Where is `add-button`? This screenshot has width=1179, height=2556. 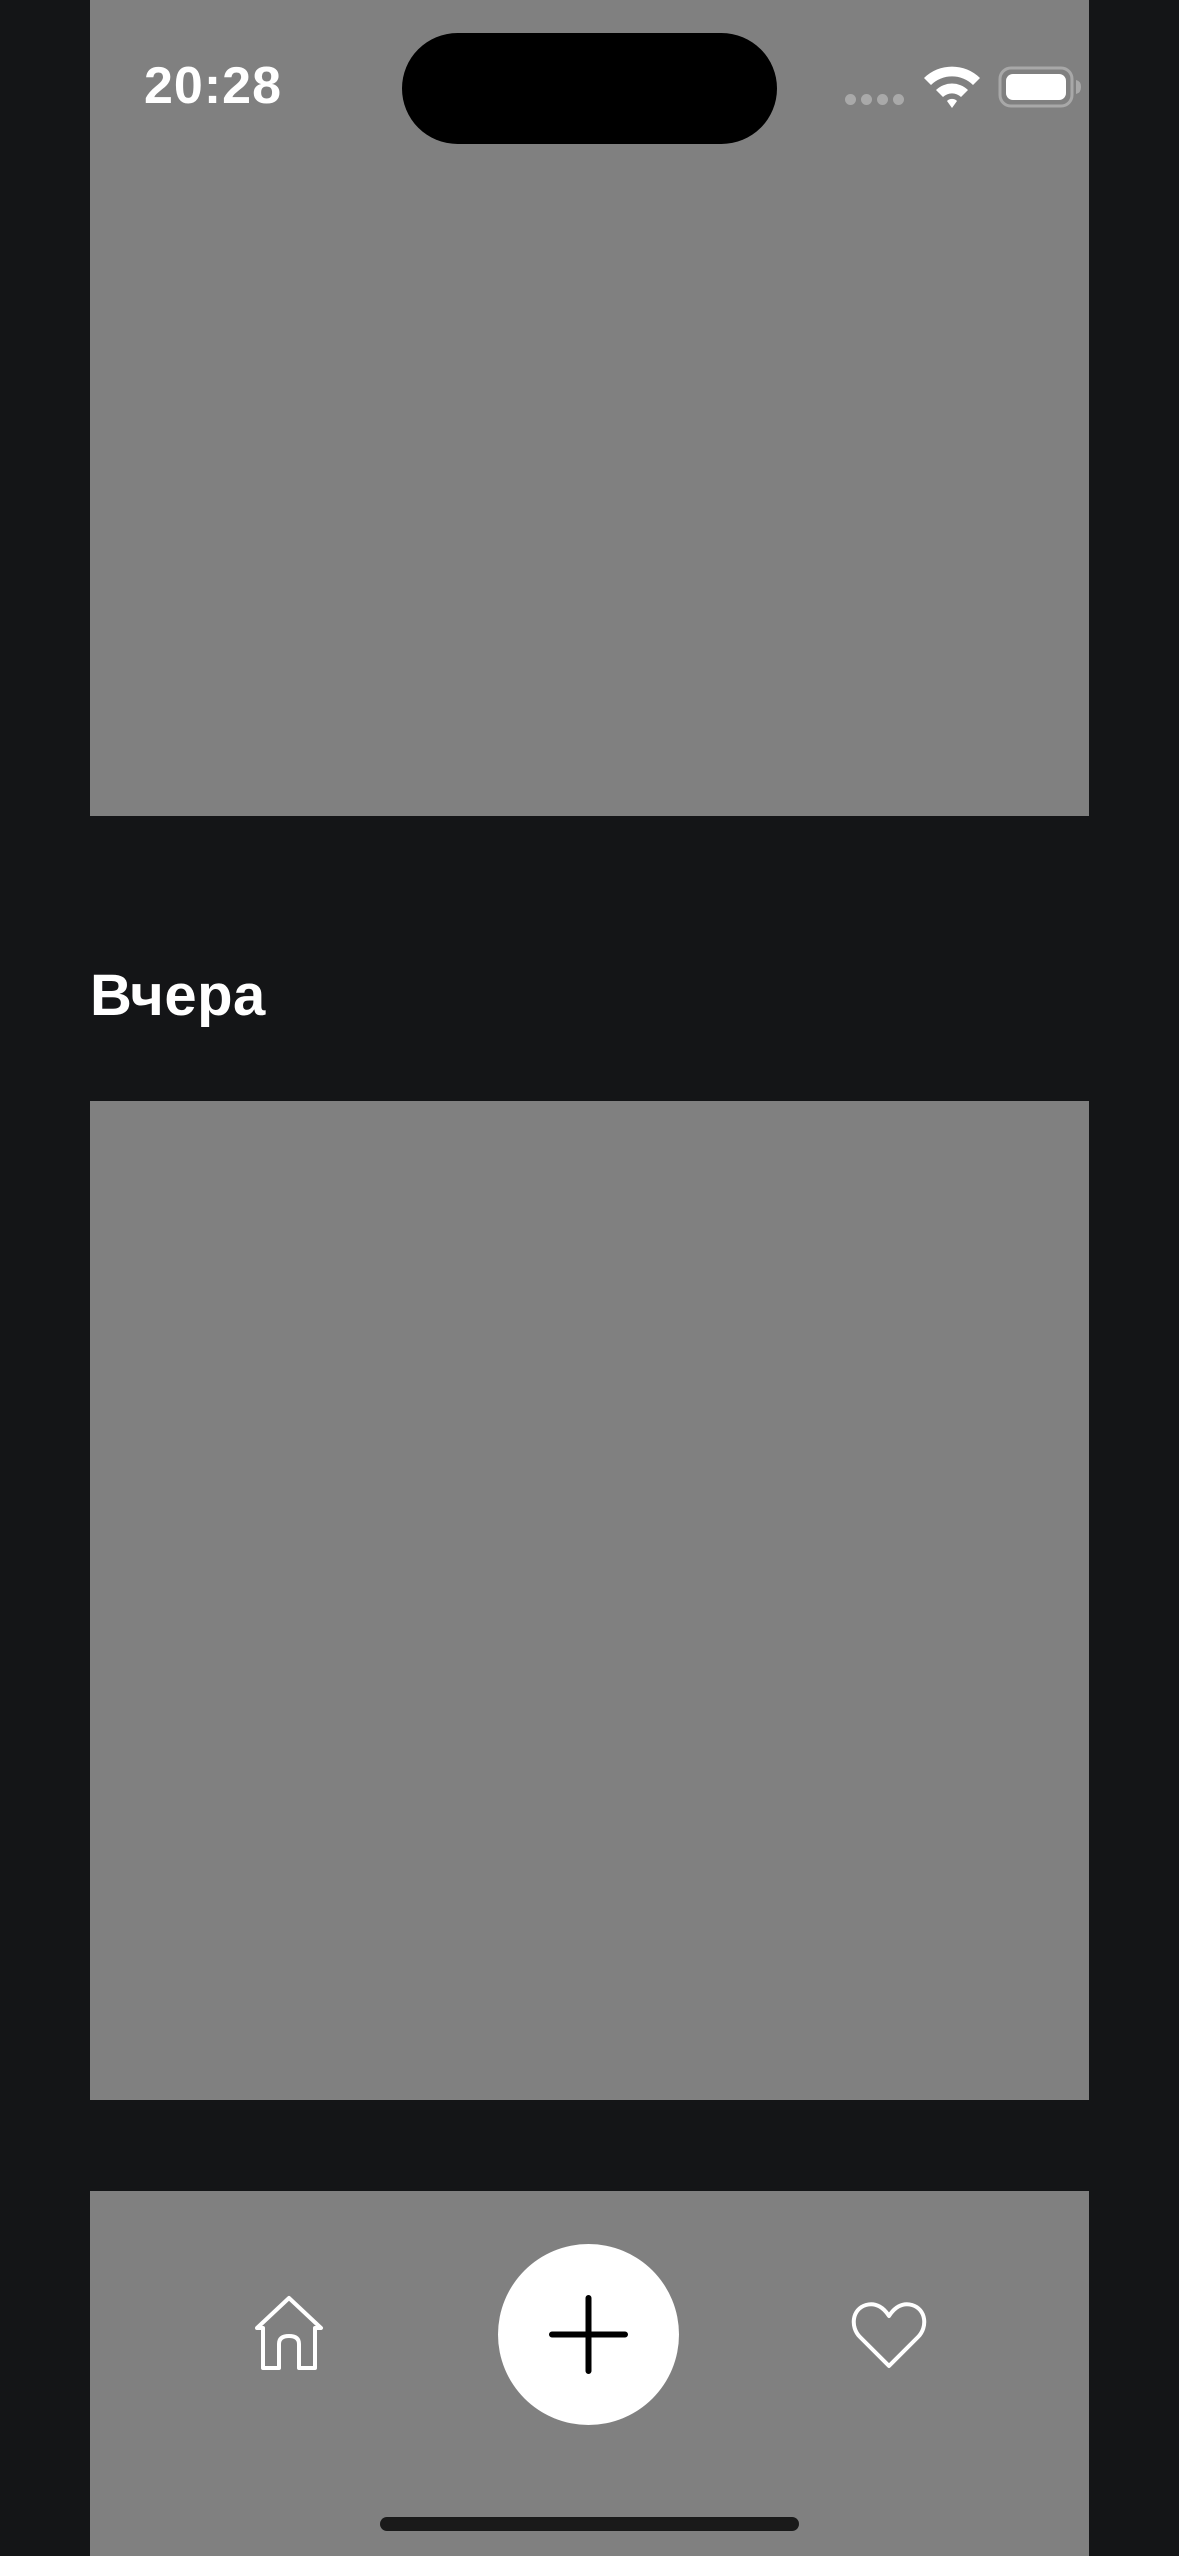 add-button is located at coordinates (588, 2334).